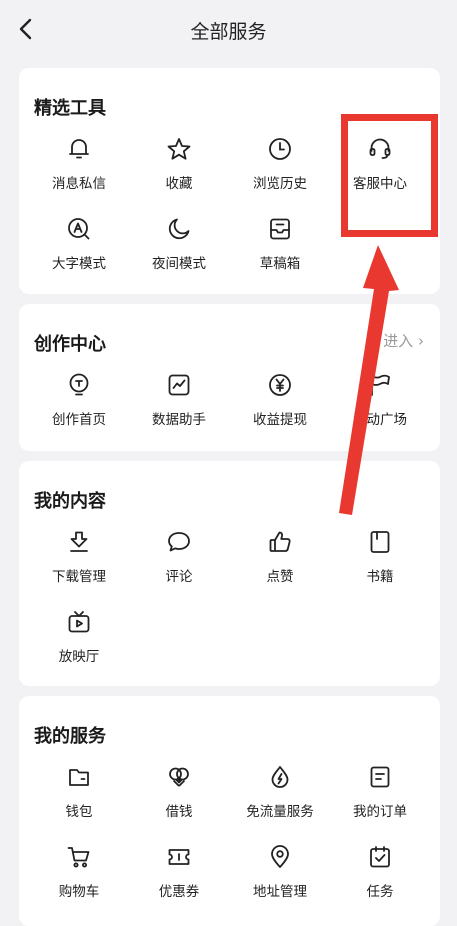 This screenshot has width=457, height=926. I want to click on annotation-arrow, so click(369, 380).